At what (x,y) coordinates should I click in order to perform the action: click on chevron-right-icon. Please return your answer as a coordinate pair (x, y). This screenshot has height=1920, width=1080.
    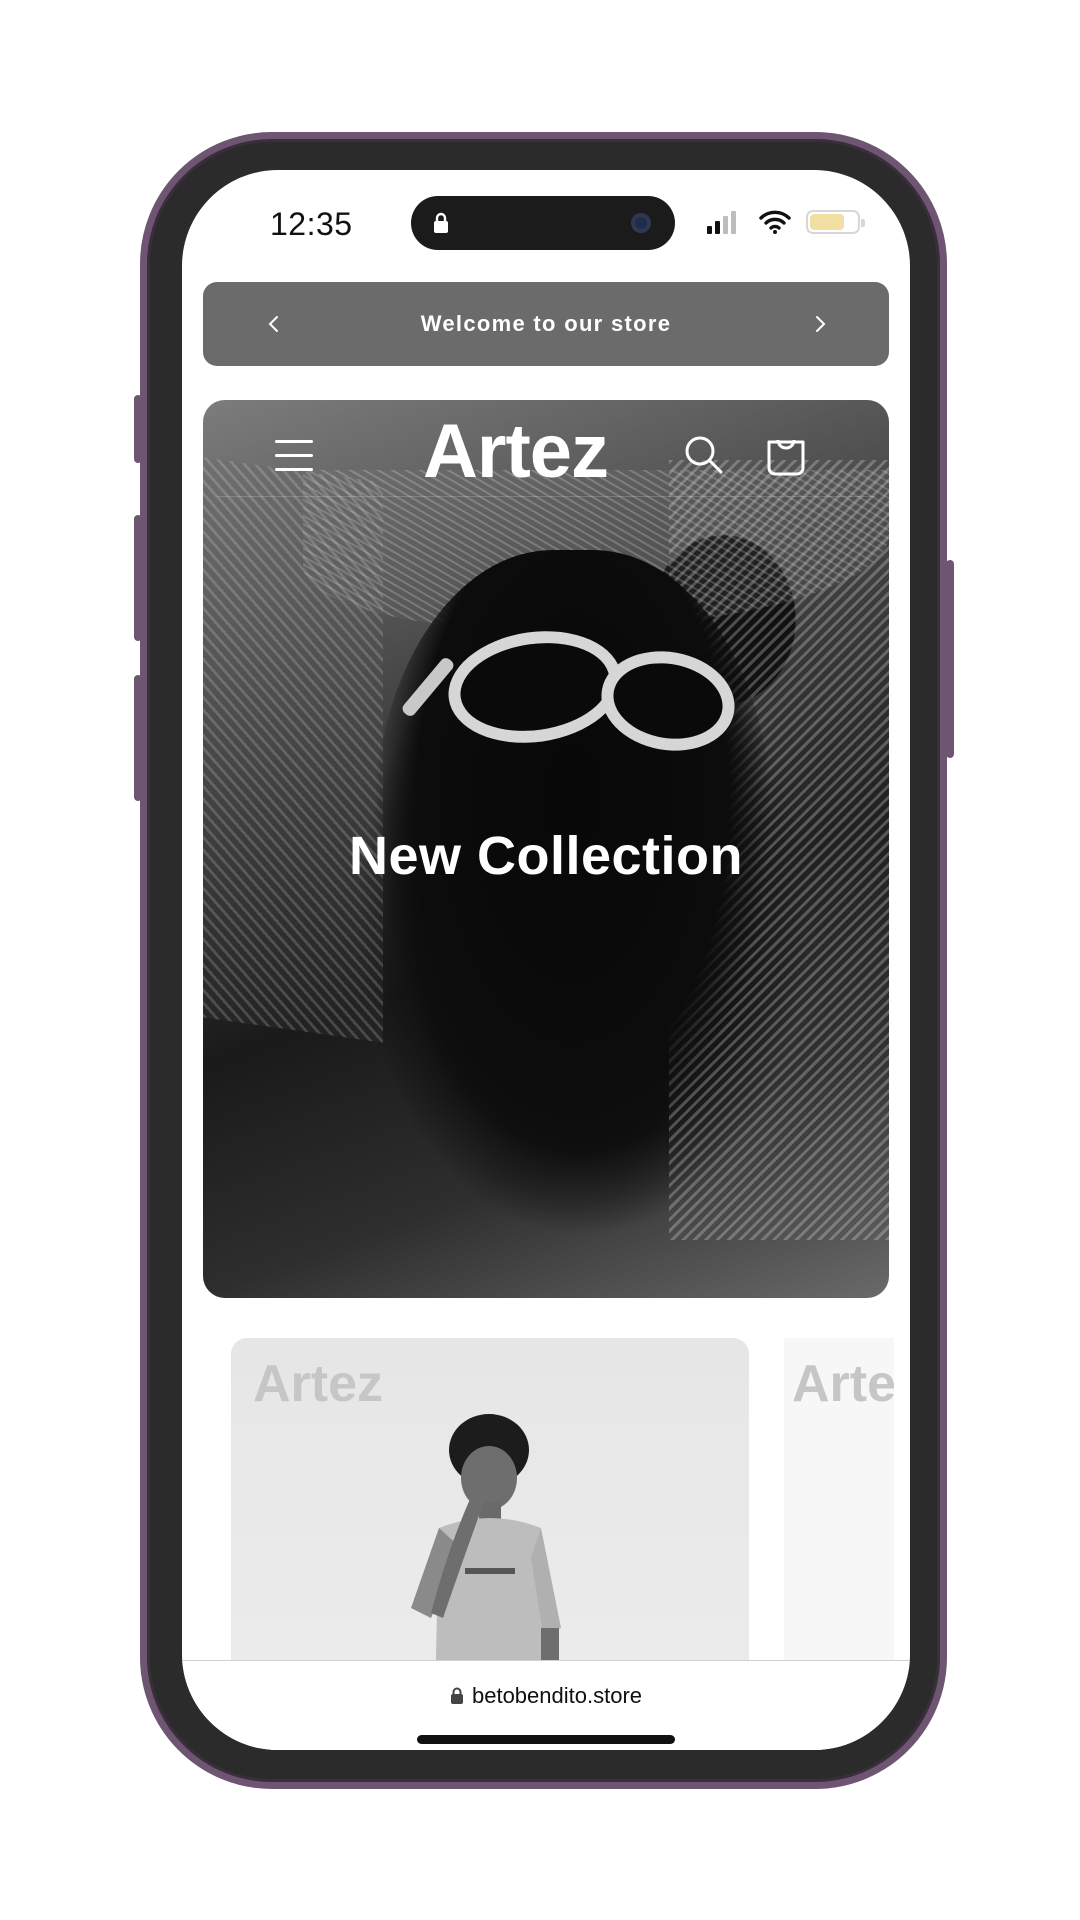
    Looking at the image, I should click on (820, 324).